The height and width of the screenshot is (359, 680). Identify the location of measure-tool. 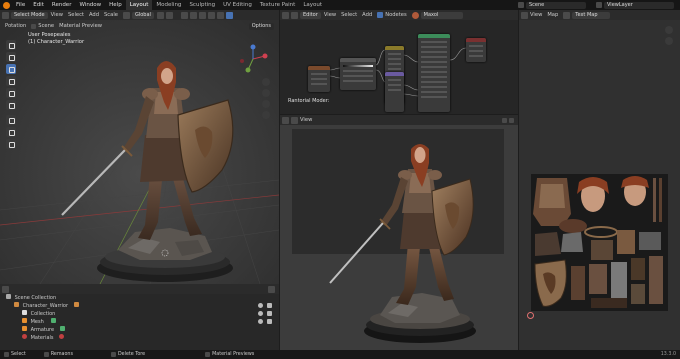
(11, 132).